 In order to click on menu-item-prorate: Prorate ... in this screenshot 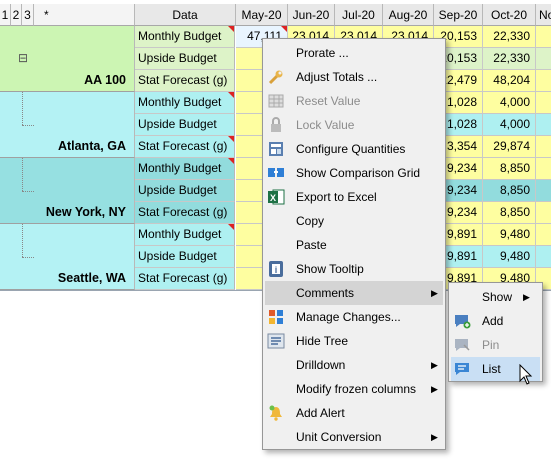, I will do `click(354, 53)`.